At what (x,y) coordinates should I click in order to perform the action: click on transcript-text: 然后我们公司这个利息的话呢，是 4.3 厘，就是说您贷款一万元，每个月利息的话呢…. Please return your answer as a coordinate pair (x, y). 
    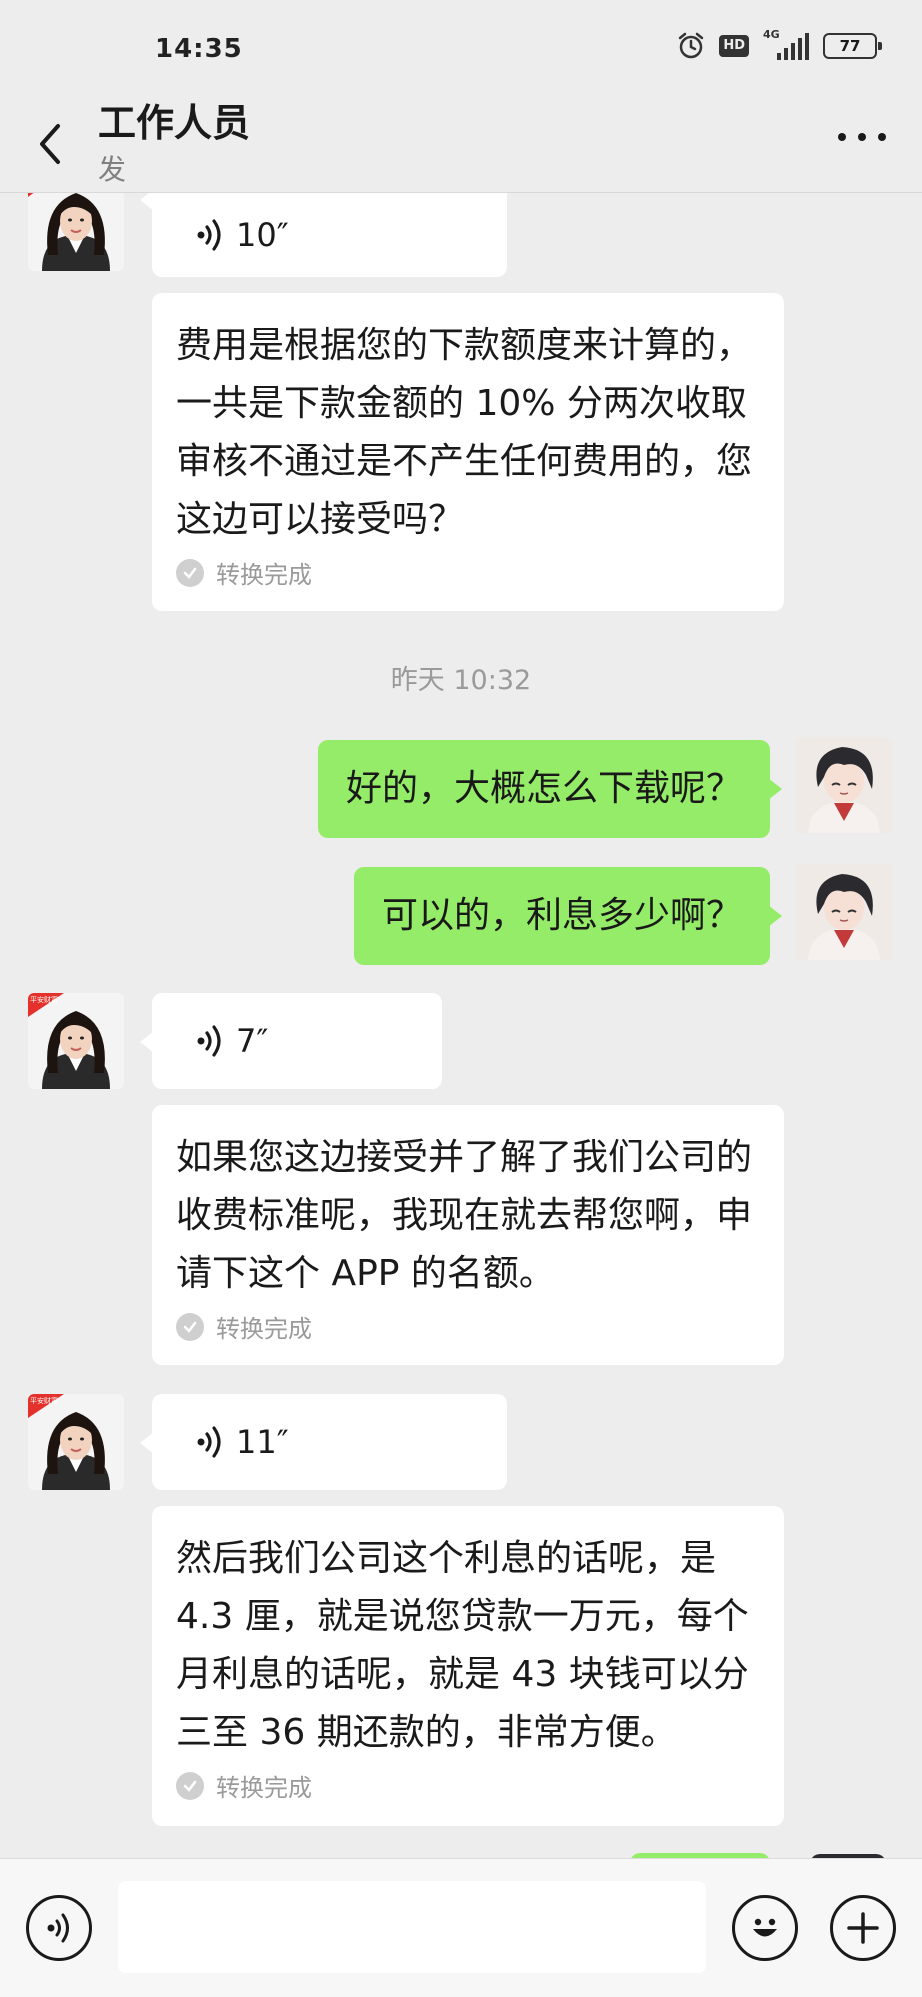
    Looking at the image, I should click on (462, 1645).